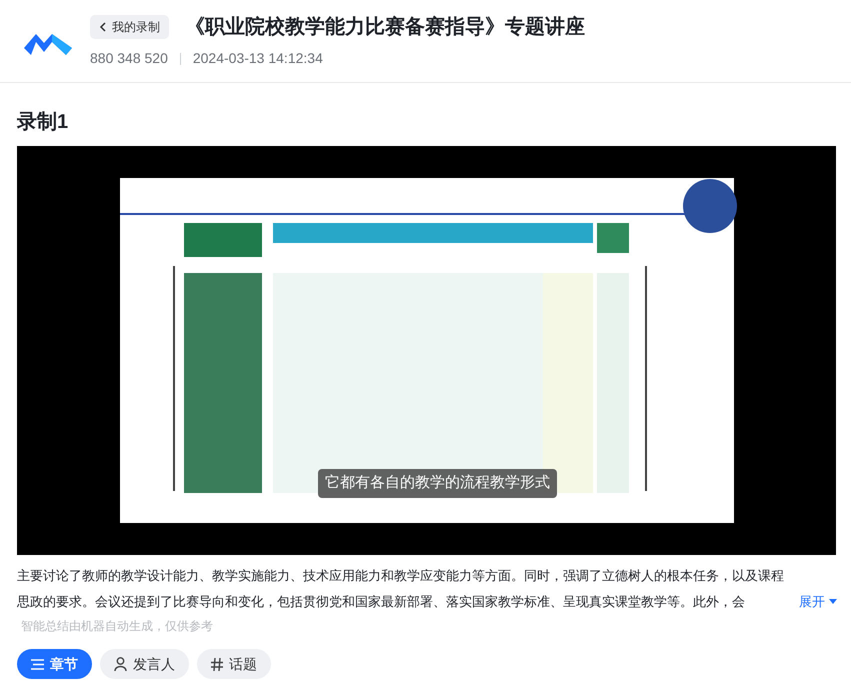 Image resolution: width=851 pixels, height=681 pixels. What do you see at coordinates (37, 664) in the screenshot?
I see `list-icon` at bounding box center [37, 664].